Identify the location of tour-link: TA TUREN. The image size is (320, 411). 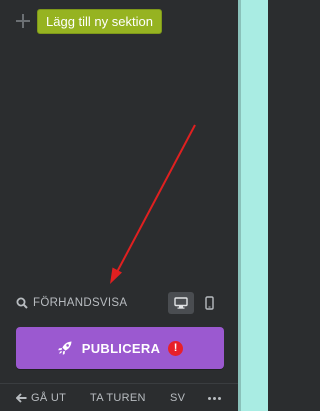
(118, 398).